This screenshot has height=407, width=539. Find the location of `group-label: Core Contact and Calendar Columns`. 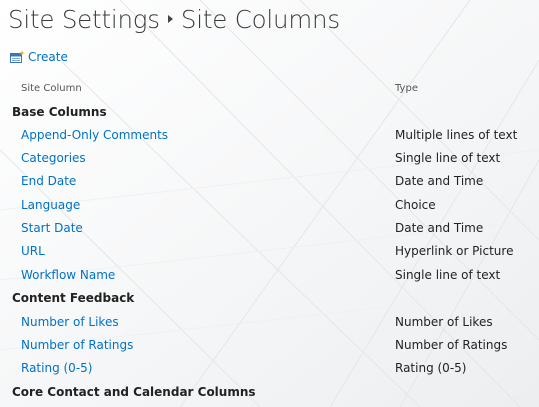

group-label: Core Contact and Calendar Columns is located at coordinates (134, 392).